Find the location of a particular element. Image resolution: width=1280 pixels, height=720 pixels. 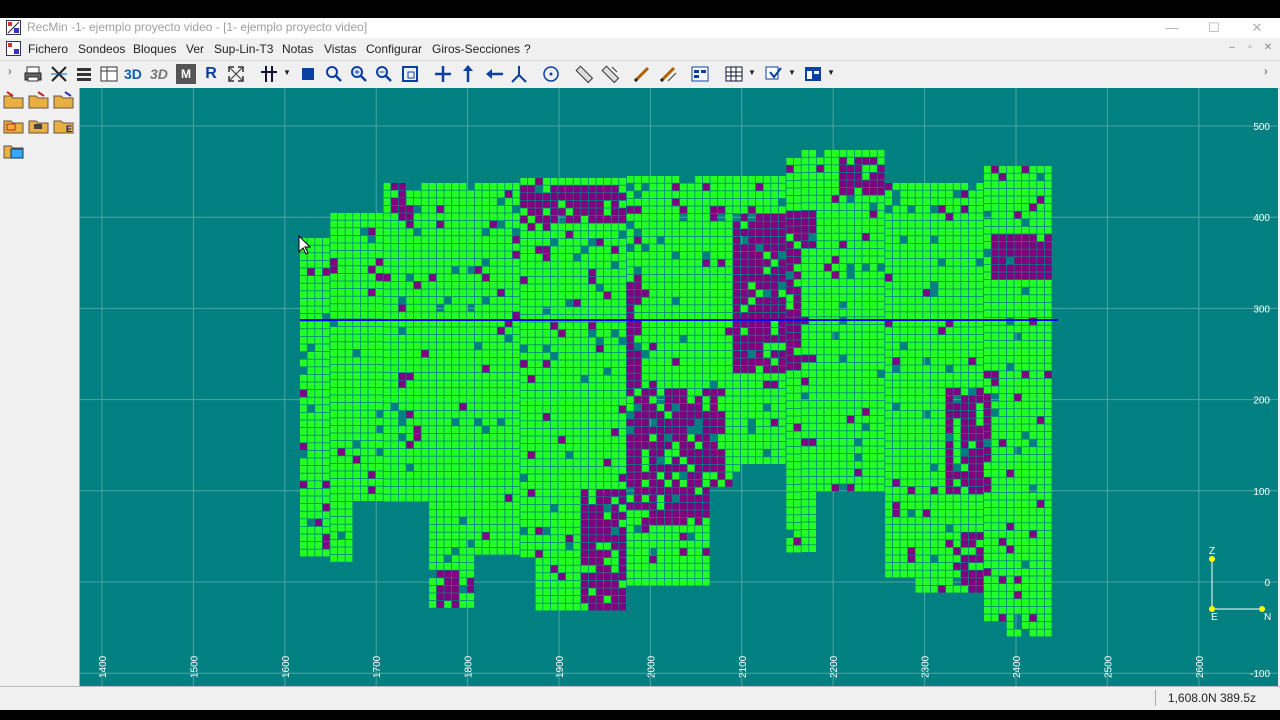

select-rect-icon is located at coordinates (308, 74).